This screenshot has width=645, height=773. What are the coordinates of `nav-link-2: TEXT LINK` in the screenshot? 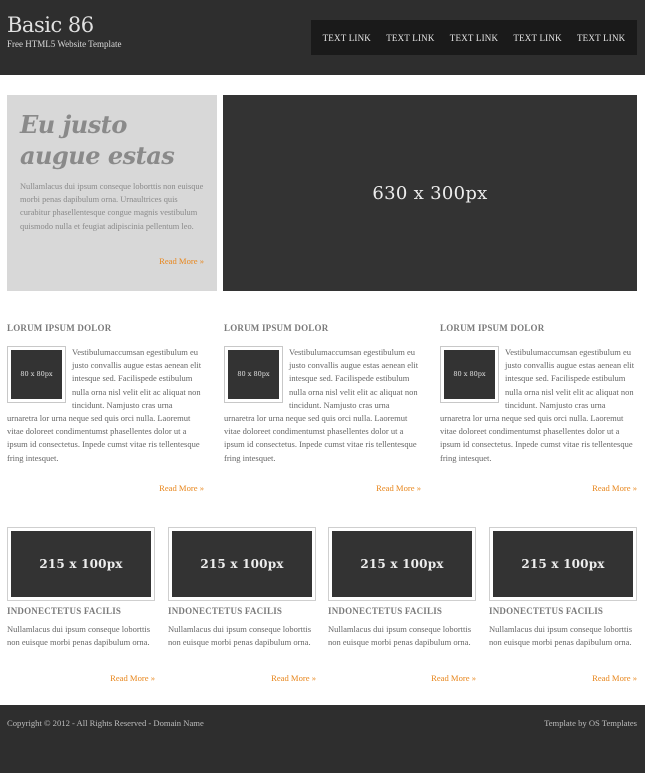 It's located at (410, 38).